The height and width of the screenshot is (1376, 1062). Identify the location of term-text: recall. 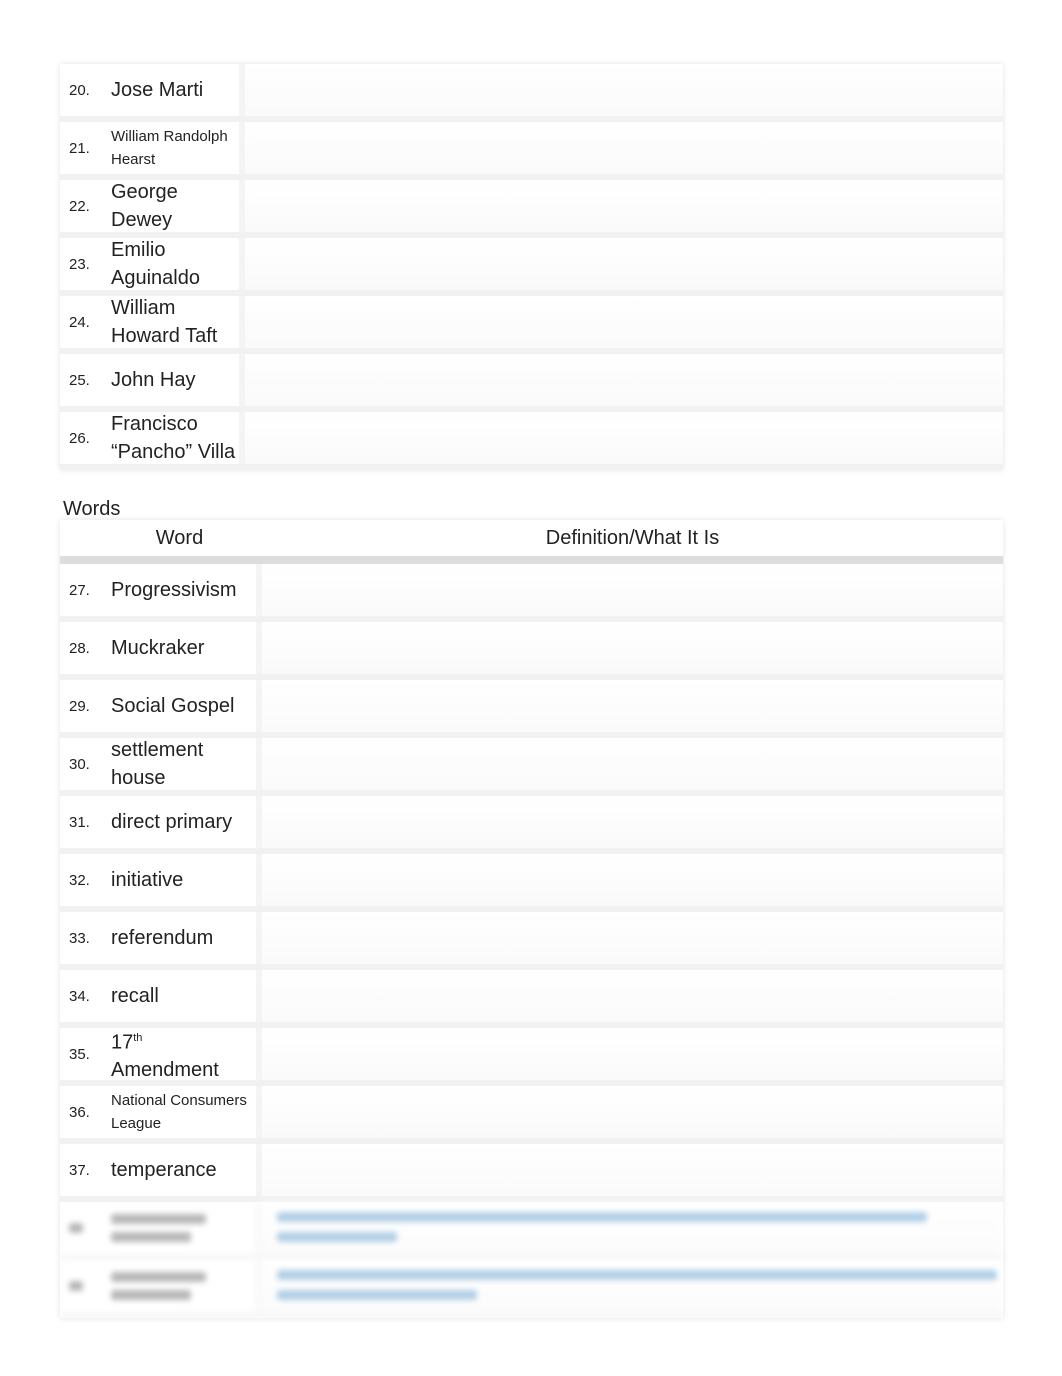
(135, 996).